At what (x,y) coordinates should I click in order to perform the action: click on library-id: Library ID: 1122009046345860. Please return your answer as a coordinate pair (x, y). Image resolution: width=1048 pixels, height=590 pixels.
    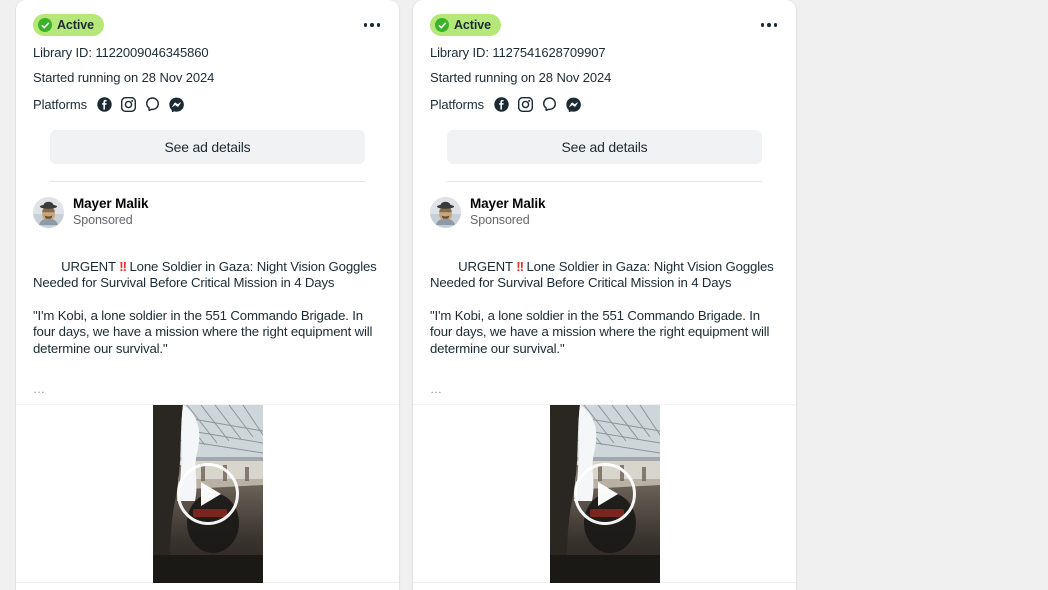
    Looking at the image, I should click on (121, 52).